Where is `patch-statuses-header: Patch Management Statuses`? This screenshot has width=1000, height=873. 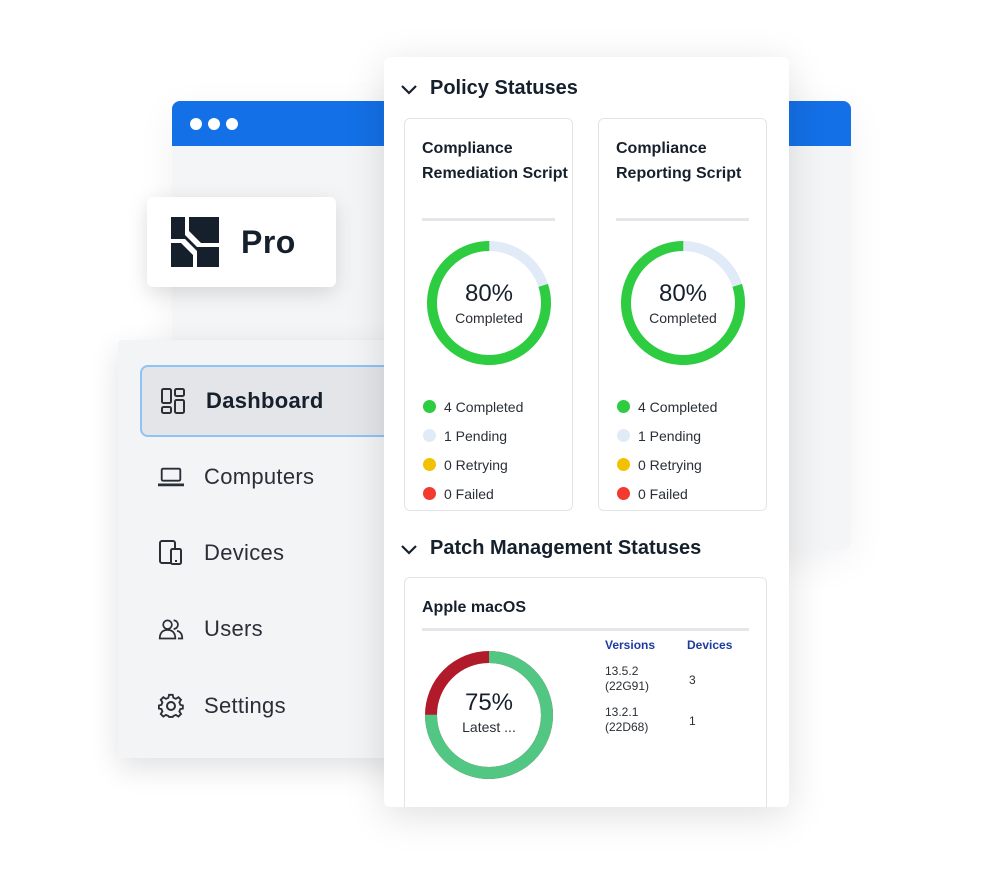
patch-statuses-header: Patch Management Statuses is located at coordinates (550, 548).